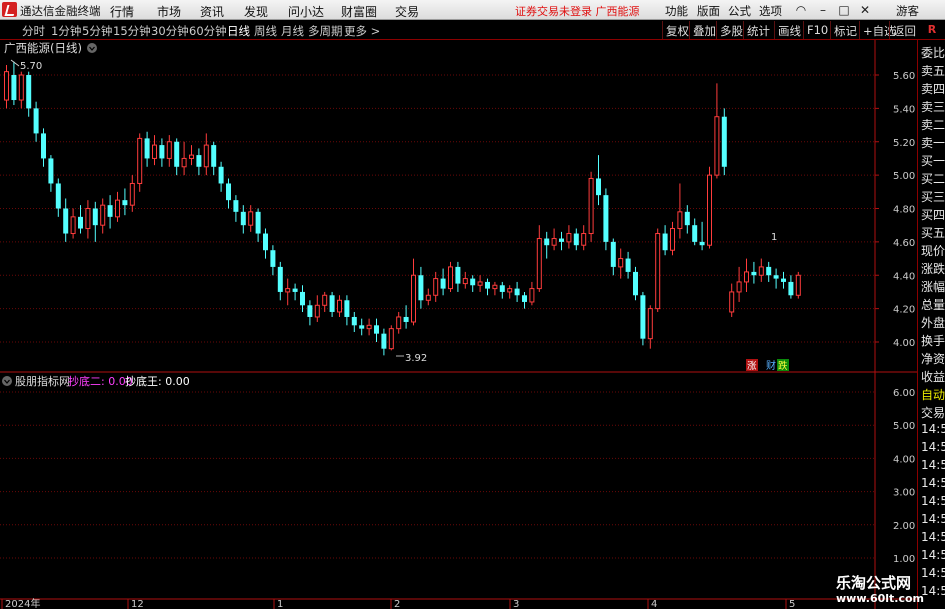  What do you see at coordinates (325, 31) in the screenshot?
I see `period-multi: 多周期` at bounding box center [325, 31].